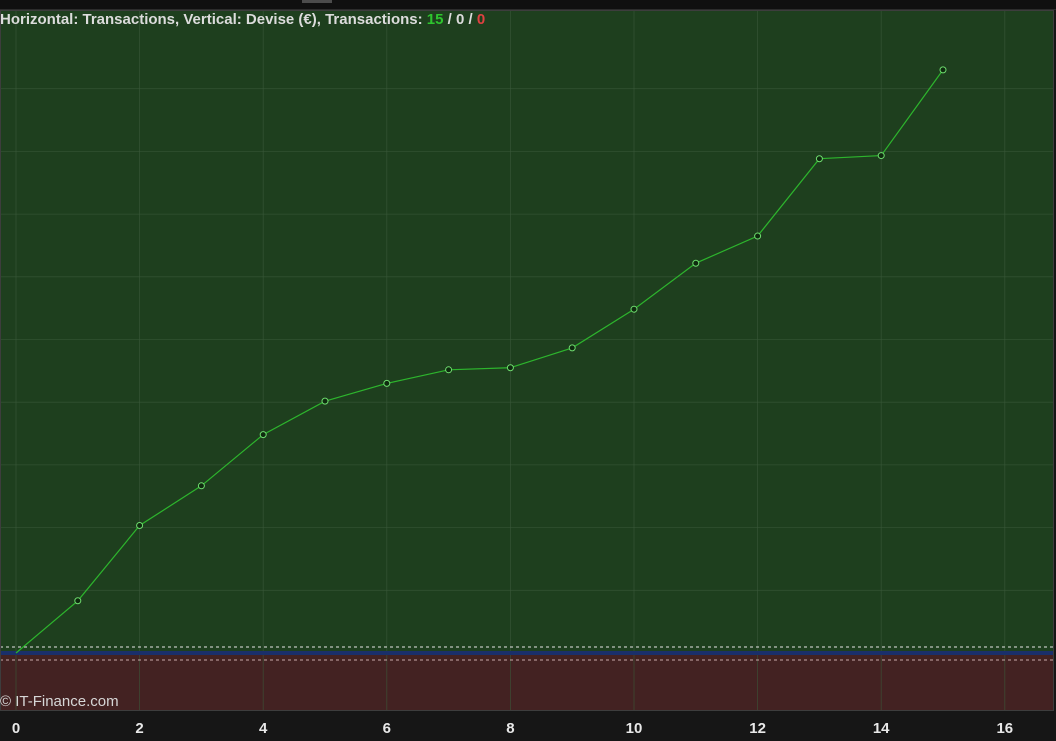  What do you see at coordinates (16, 728) in the screenshot?
I see `x-tick-label: 0` at bounding box center [16, 728].